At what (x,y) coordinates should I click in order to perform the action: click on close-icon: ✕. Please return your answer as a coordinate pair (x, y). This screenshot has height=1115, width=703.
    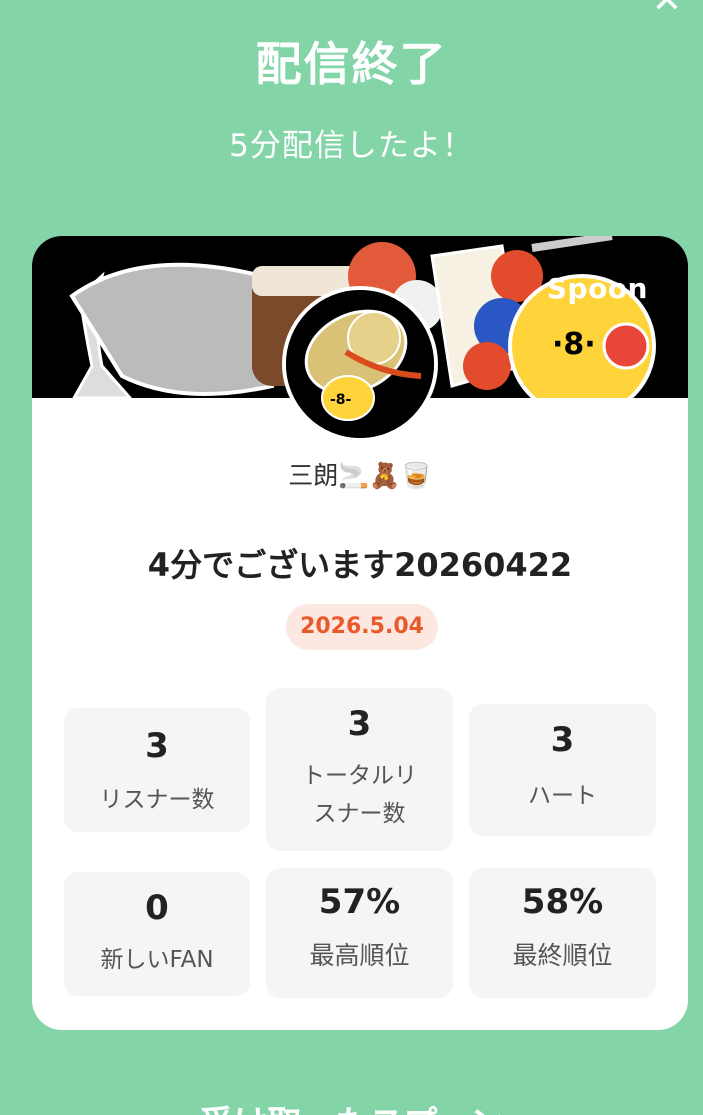
    Looking at the image, I should click on (667, 9).